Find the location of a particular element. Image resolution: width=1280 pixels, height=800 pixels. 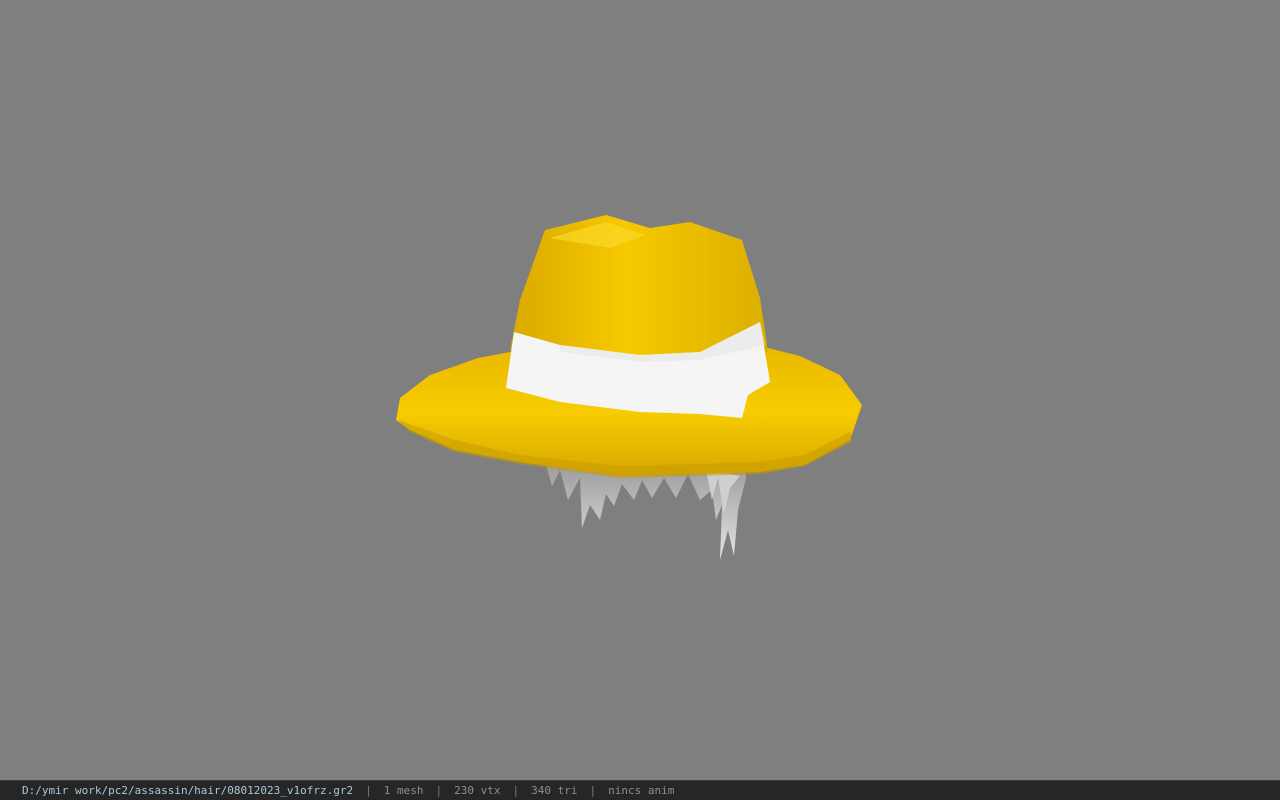

vertex-count: 230 vtx is located at coordinates (477, 790).